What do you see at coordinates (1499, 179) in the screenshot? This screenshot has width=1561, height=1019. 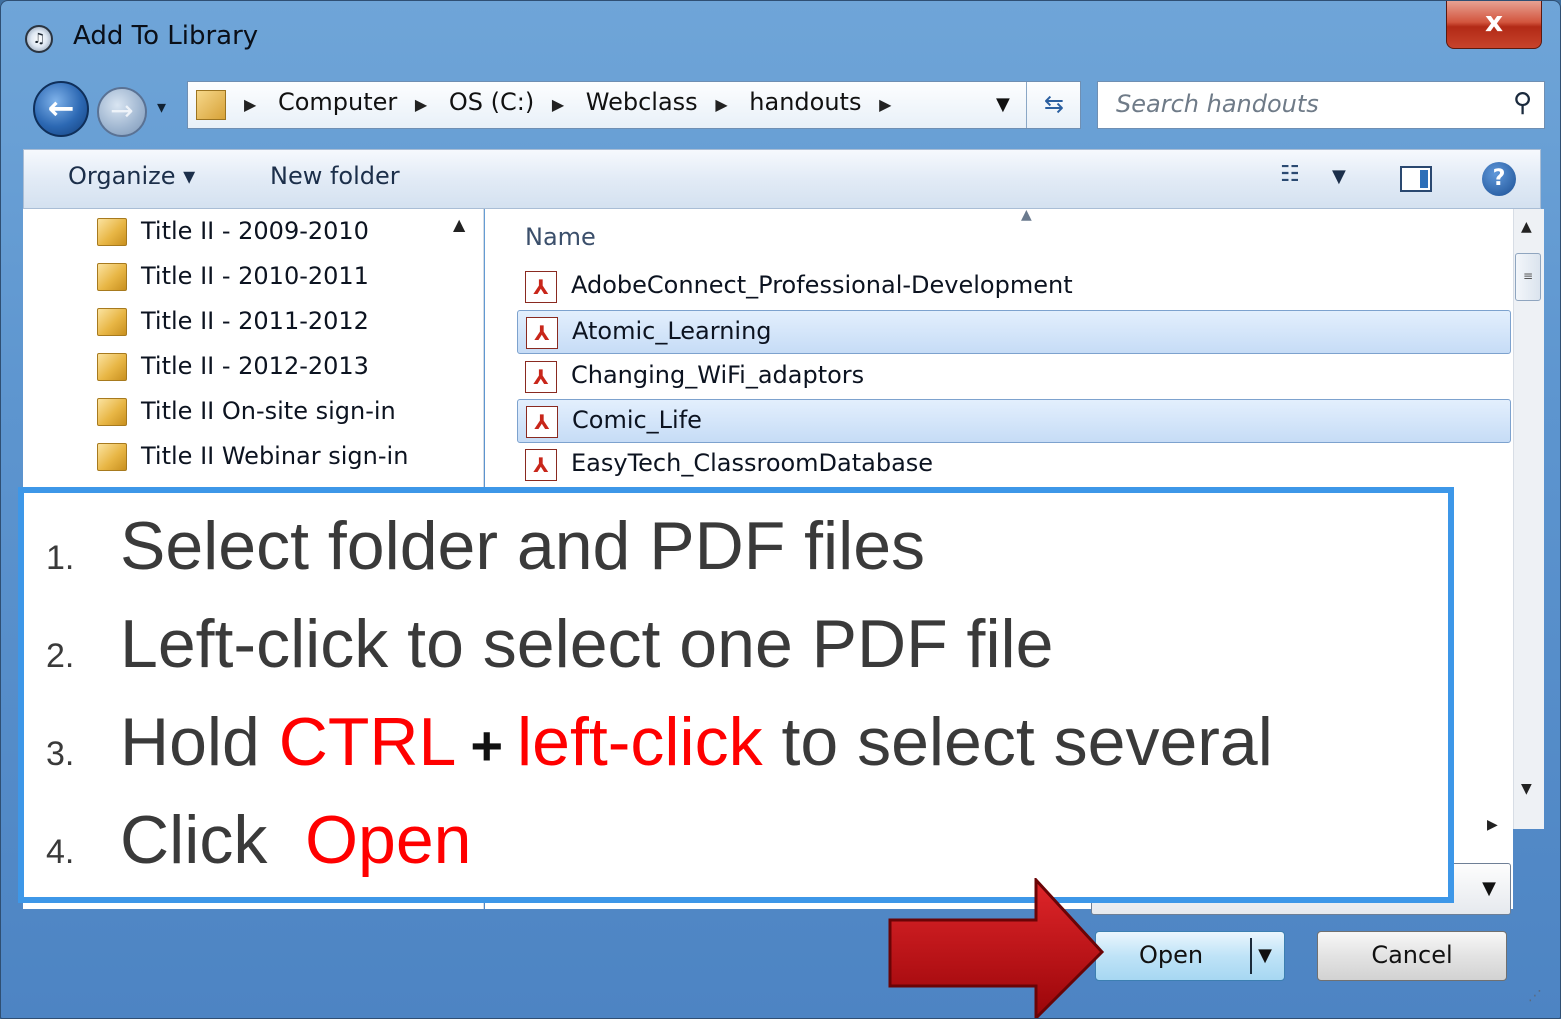 I see `help-icon: ?` at bounding box center [1499, 179].